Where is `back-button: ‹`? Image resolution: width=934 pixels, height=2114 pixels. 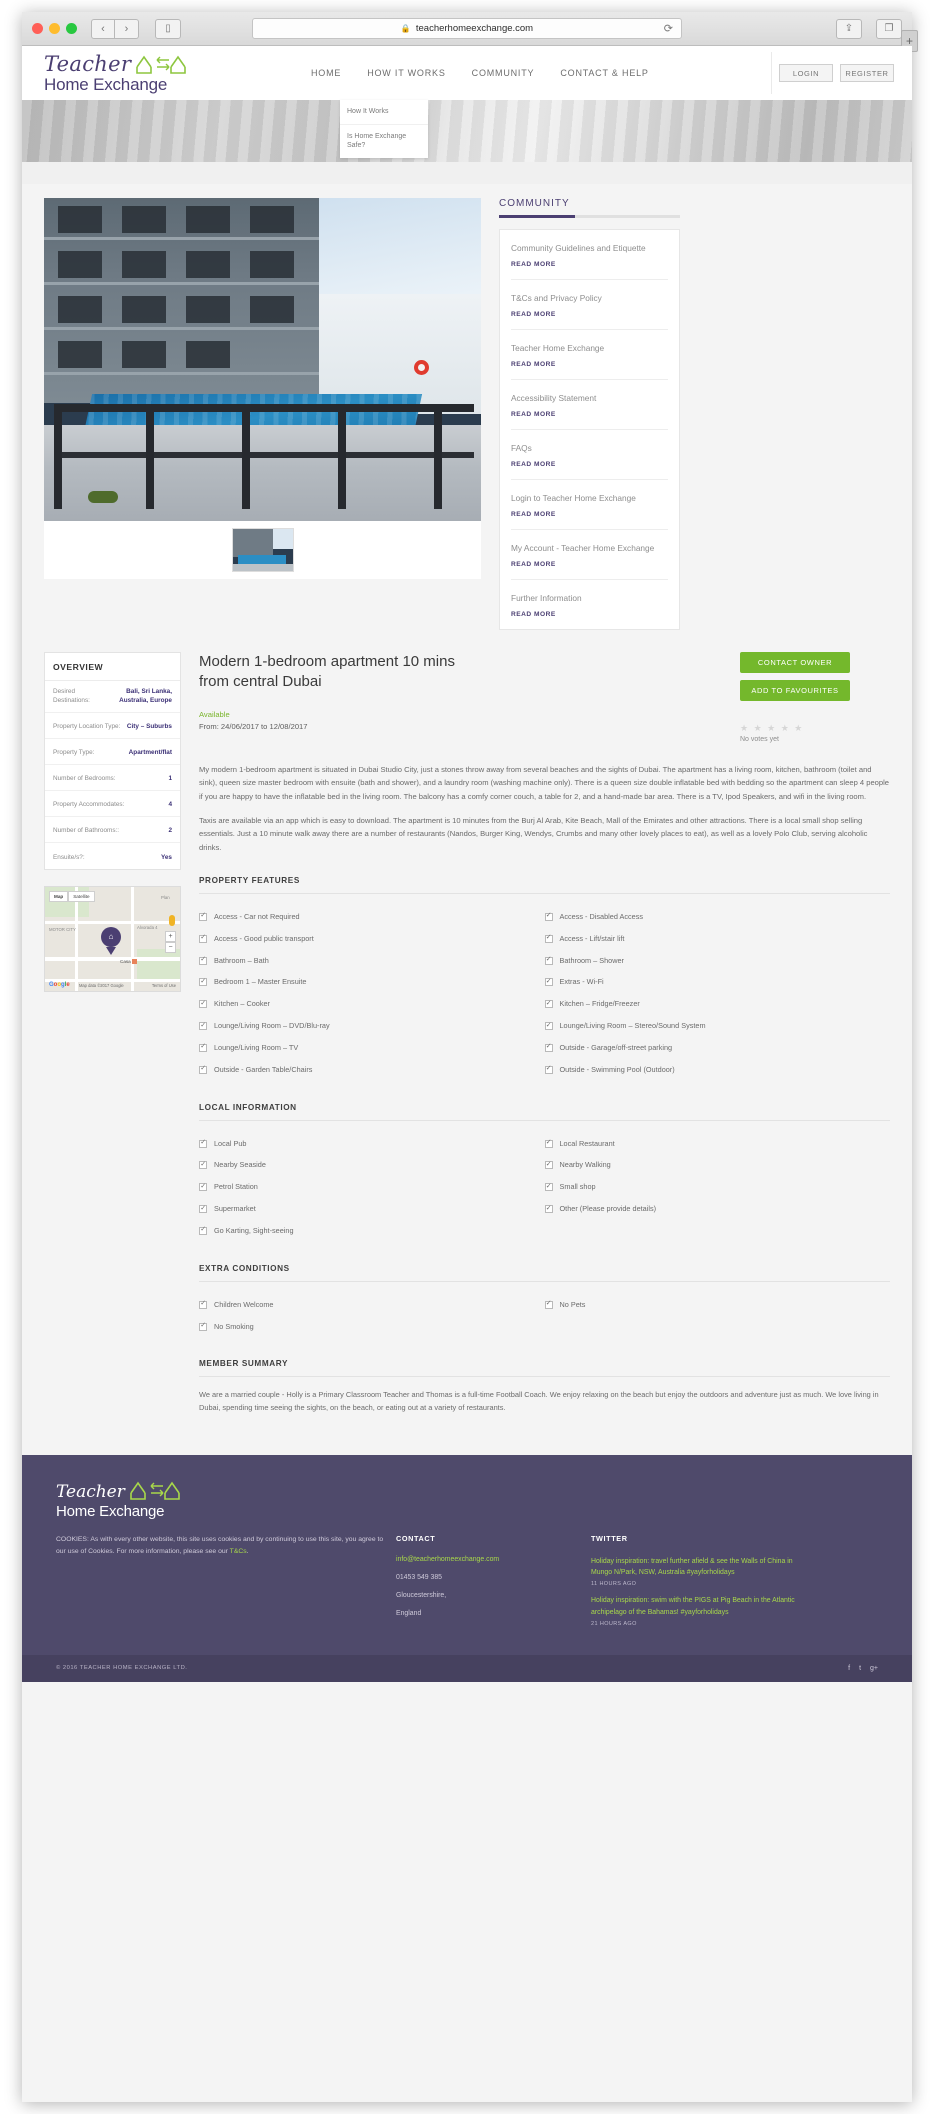 back-button: ‹ is located at coordinates (103, 28).